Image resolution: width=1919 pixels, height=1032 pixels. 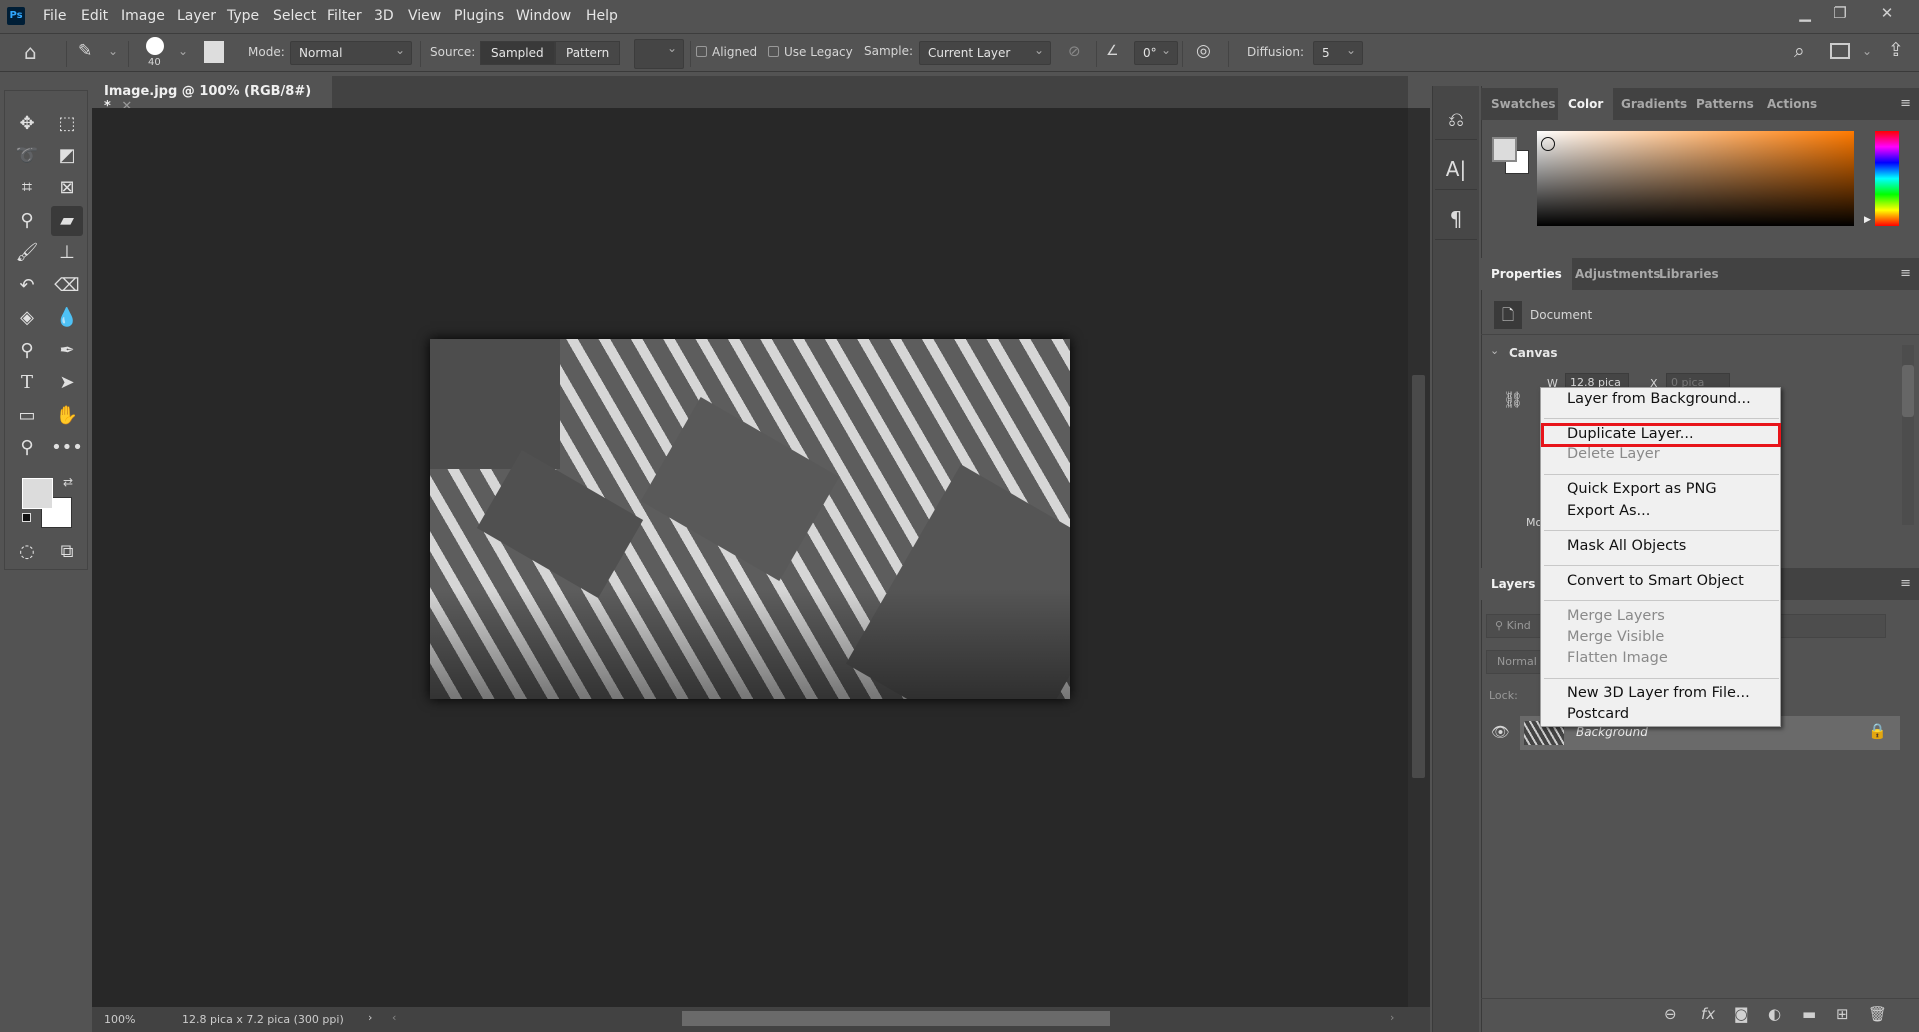 What do you see at coordinates (1774, 1014) in the screenshot?
I see `adjustment-layer-icon: ◐` at bounding box center [1774, 1014].